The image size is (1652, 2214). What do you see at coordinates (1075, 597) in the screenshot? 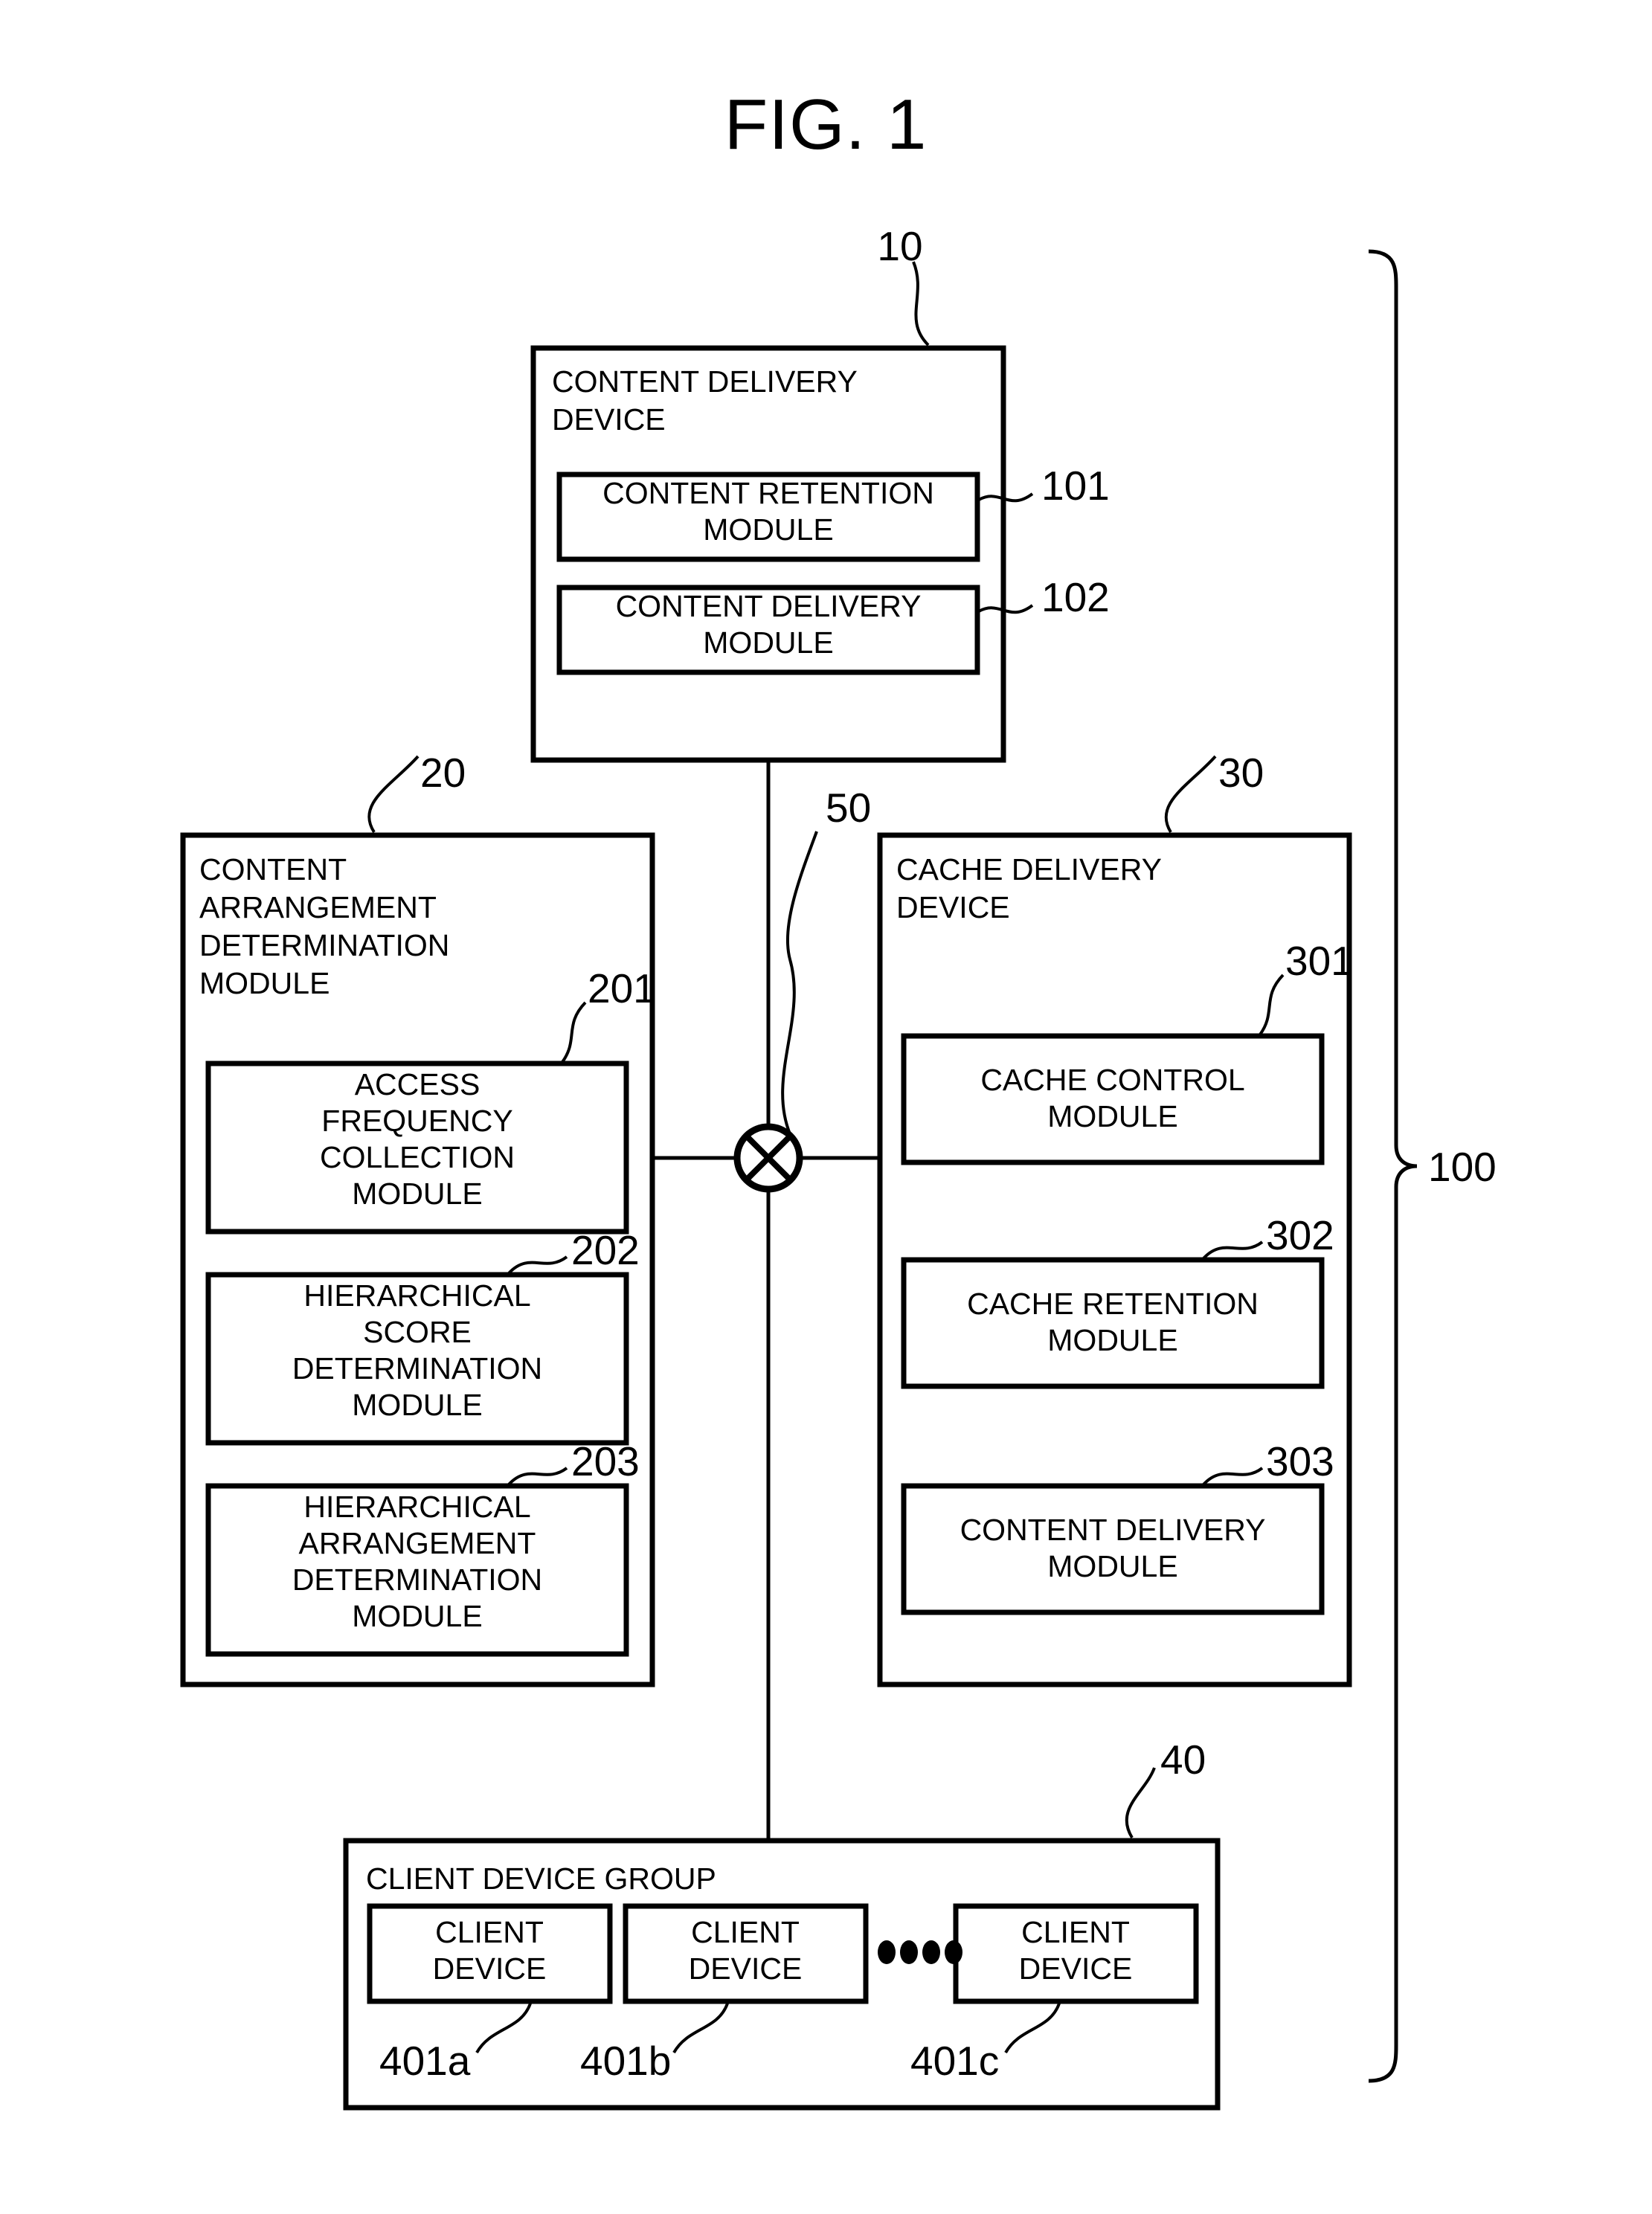
I see `ref-number-102: 102` at bounding box center [1075, 597].